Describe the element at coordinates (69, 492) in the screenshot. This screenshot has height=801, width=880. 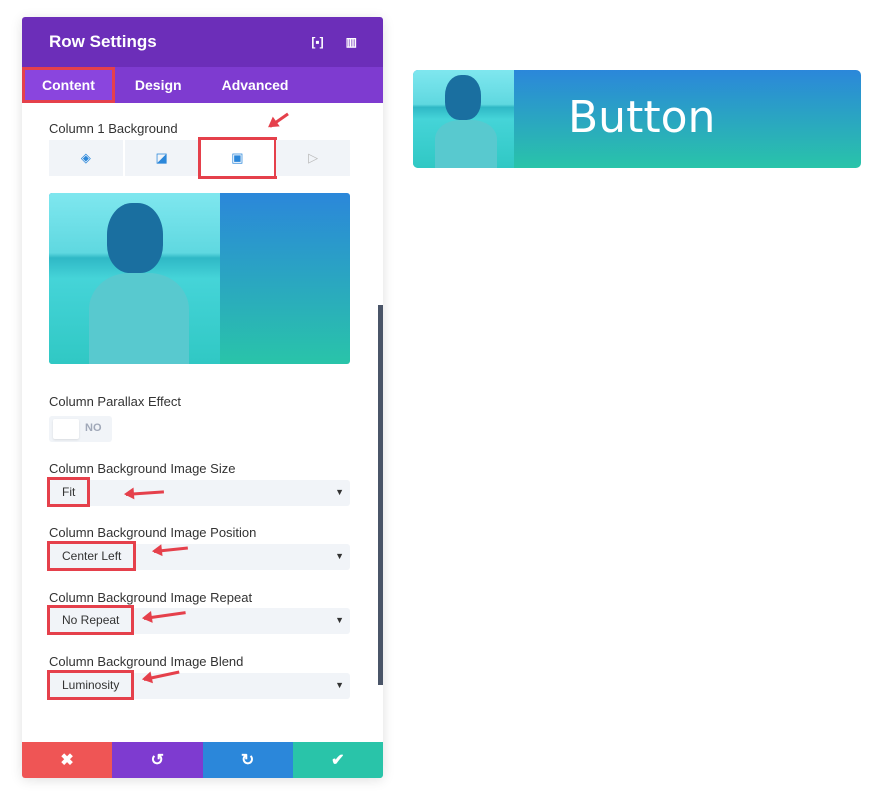
I see `selected-value: Fit` at that location.